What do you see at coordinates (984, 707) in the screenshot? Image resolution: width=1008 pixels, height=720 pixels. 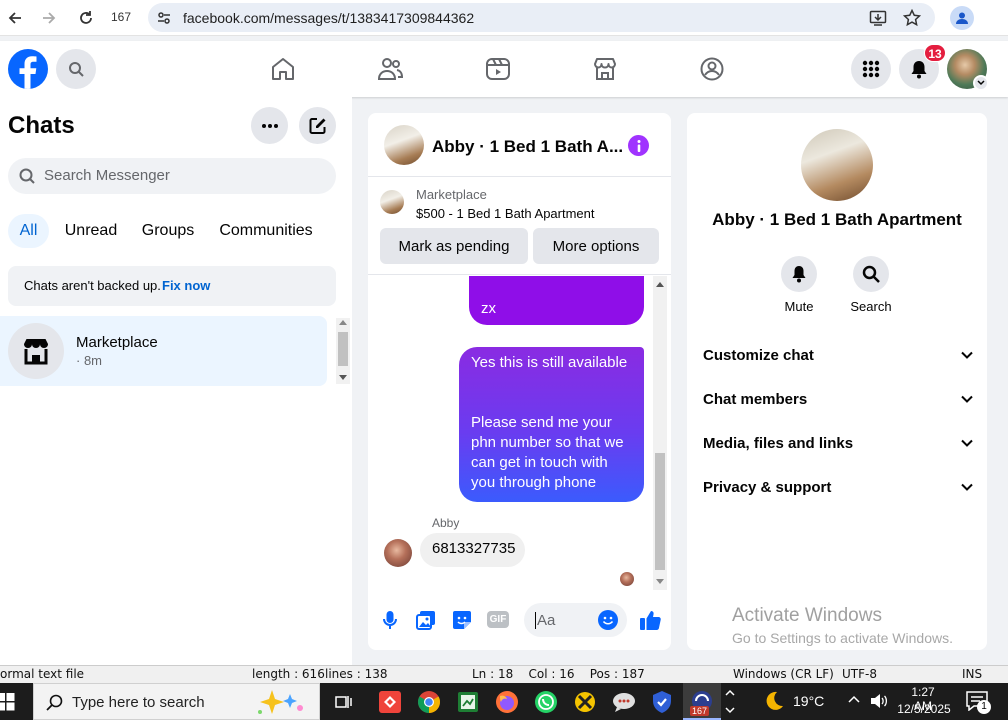 I see `notification-count: 1` at bounding box center [984, 707].